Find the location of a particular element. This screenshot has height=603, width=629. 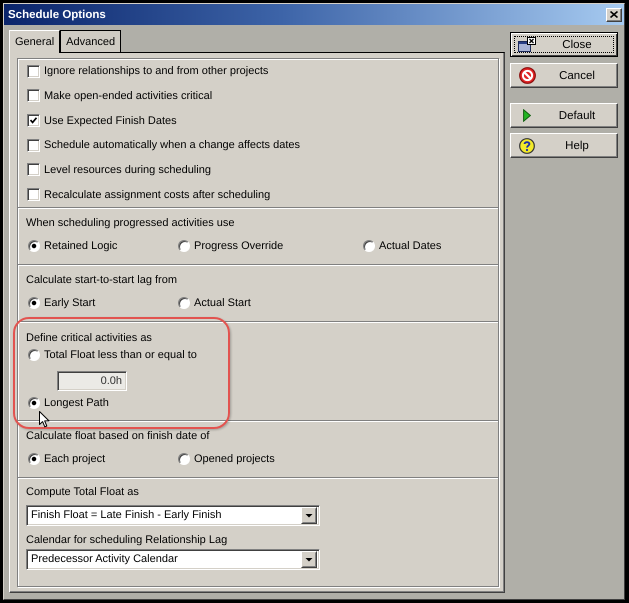

section-label: Calculate float based on finish date of is located at coordinates (118, 435).